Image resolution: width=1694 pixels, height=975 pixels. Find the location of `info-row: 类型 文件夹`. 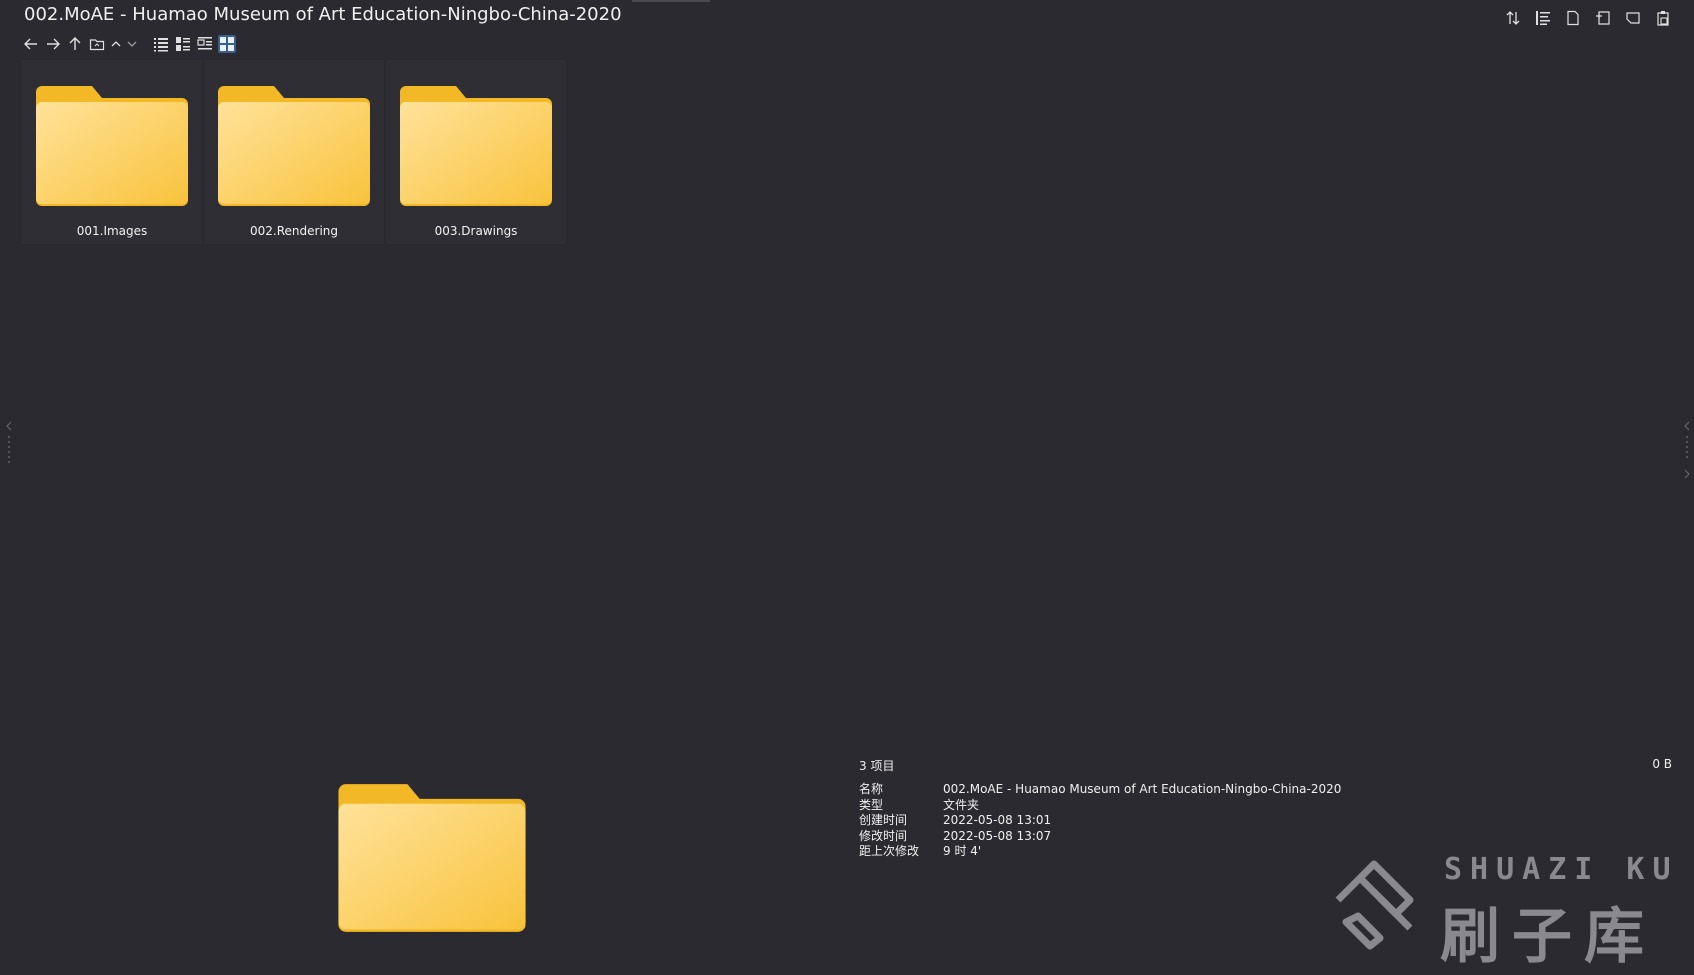

info-row: 类型 文件夹 is located at coordinates (1100, 806).